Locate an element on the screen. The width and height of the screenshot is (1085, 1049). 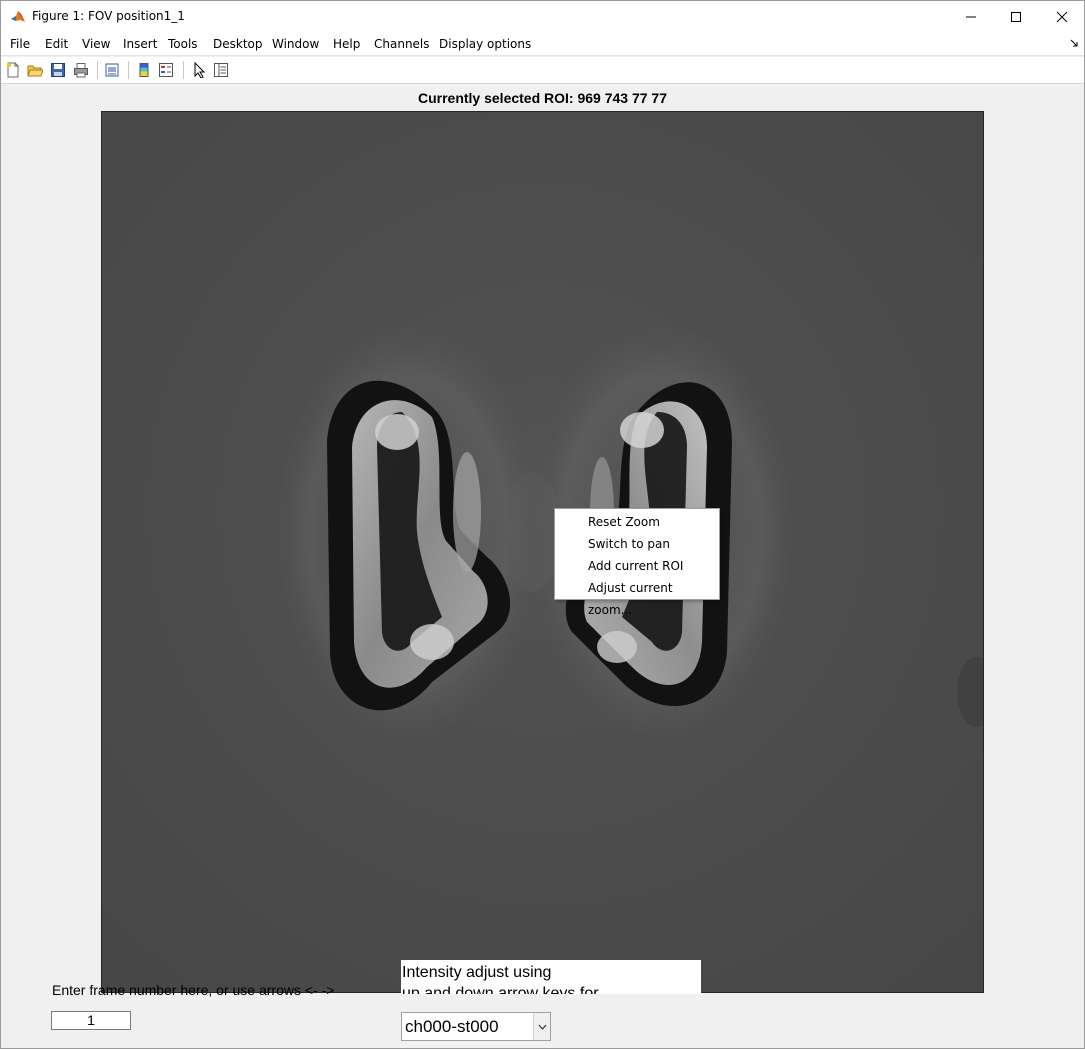
legend-icon is located at coordinates (166, 70).